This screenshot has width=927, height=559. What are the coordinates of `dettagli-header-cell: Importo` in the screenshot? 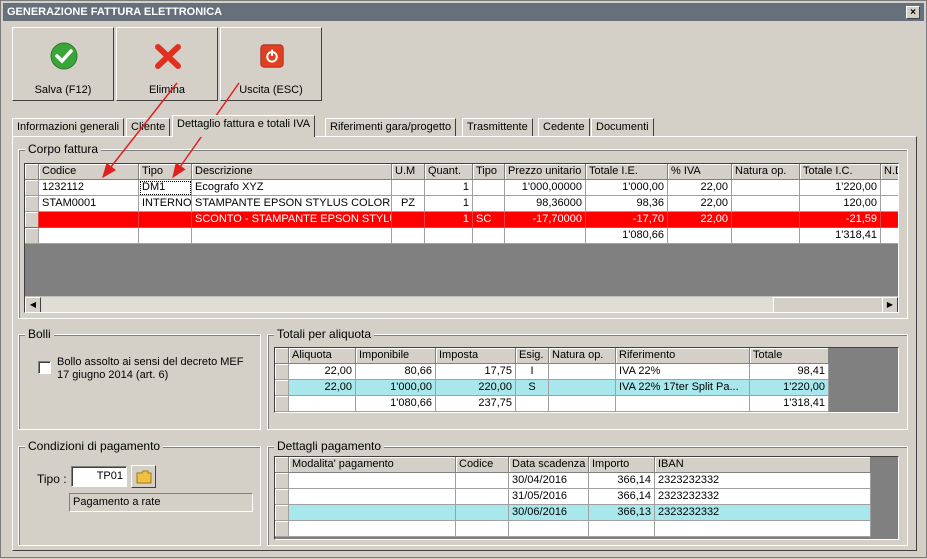 It's located at (622, 465).